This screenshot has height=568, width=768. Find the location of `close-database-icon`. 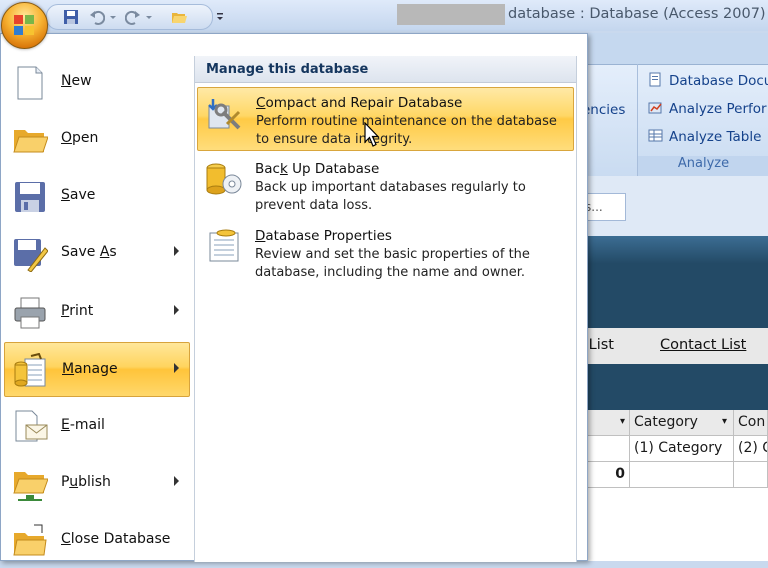

close-database-icon is located at coordinates (30, 540).